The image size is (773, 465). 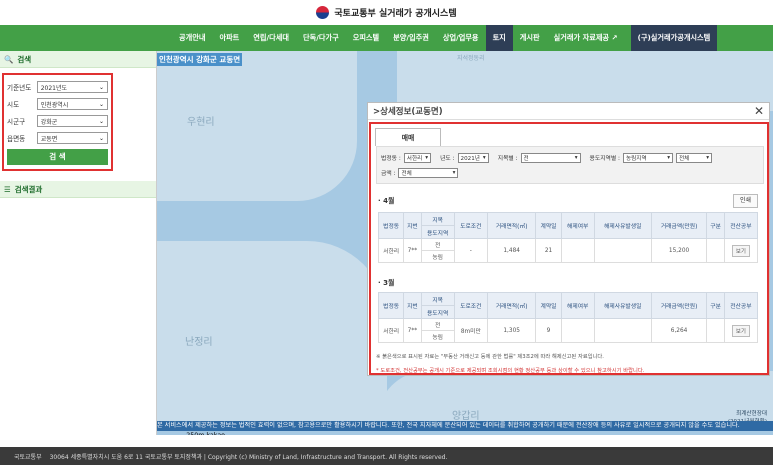 I want to click on nav-item-presale: 분양/입주권, so click(x=411, y=38).